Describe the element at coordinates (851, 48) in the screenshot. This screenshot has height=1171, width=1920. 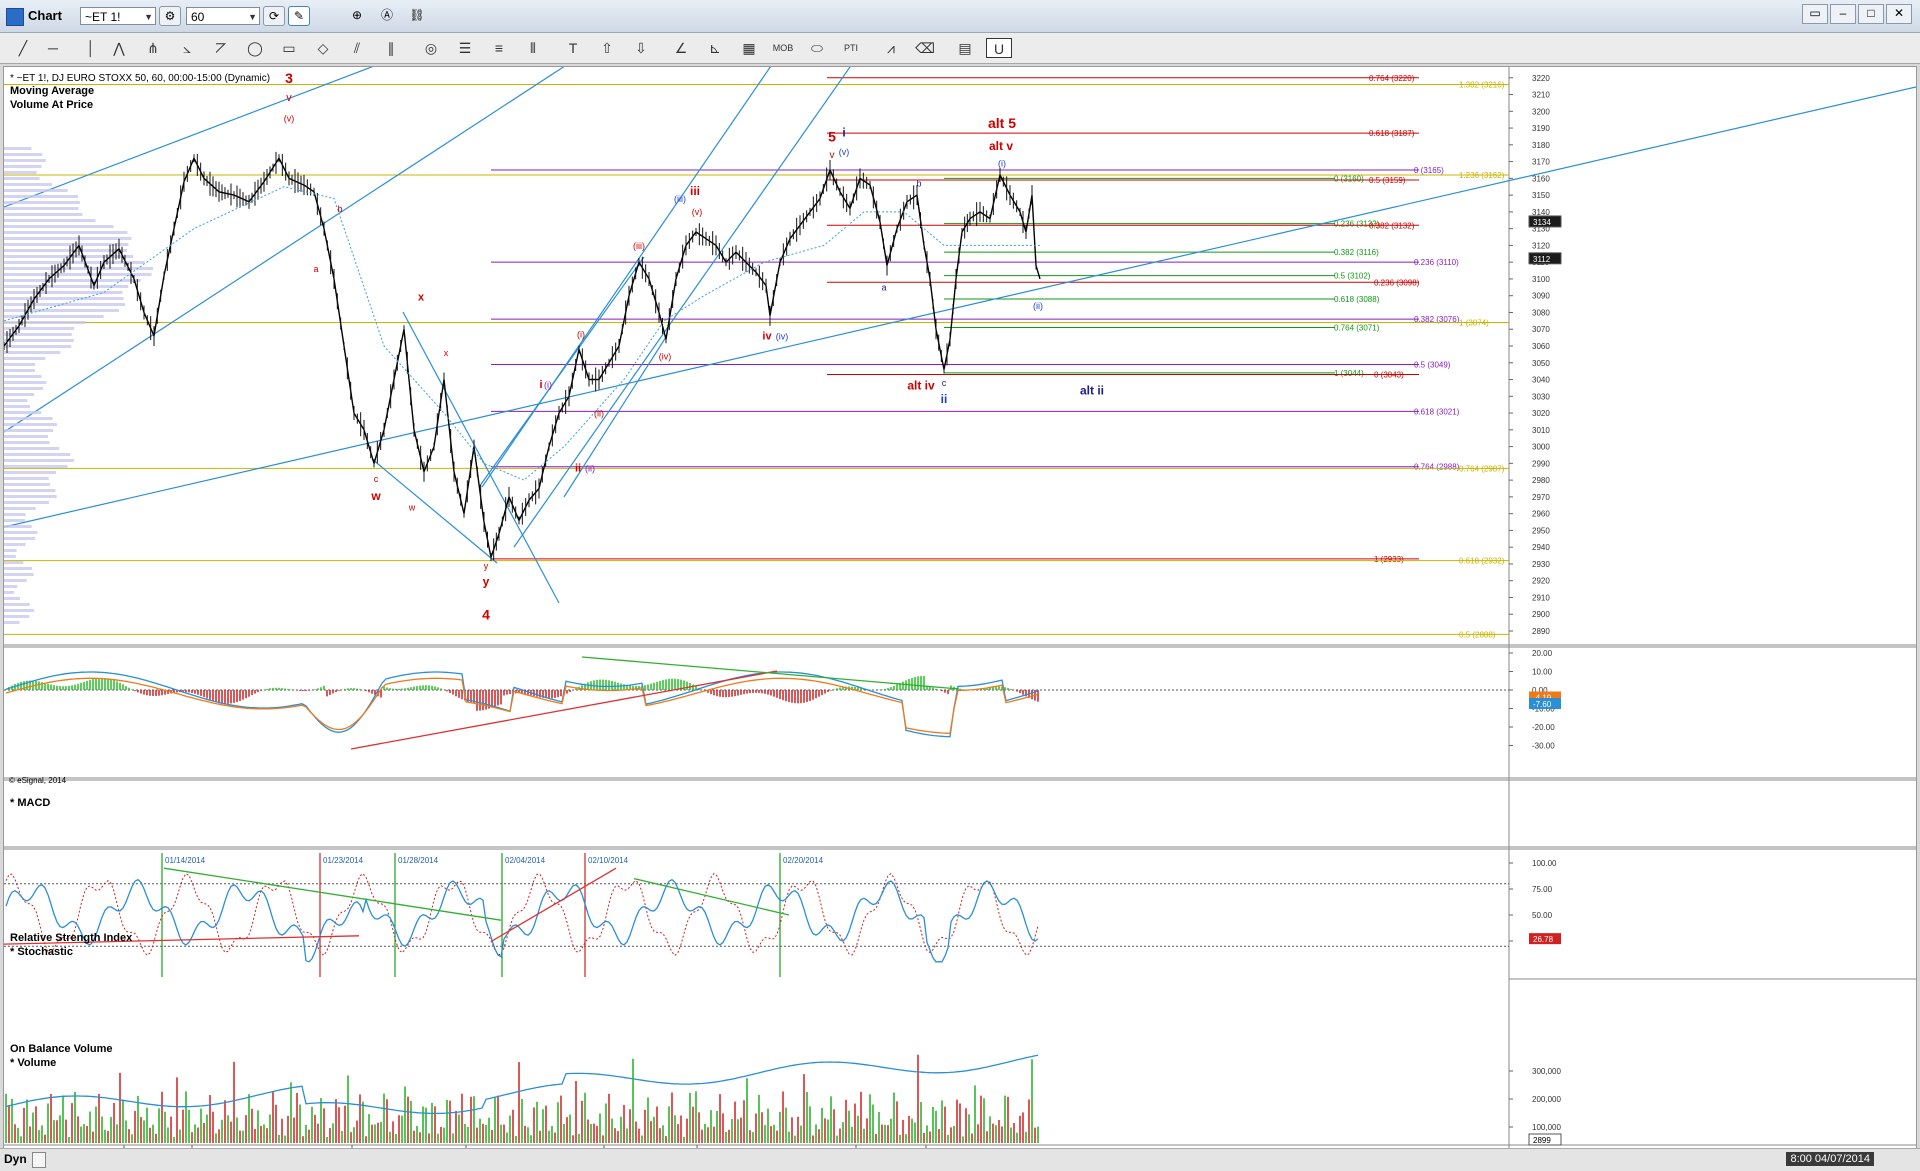
I see `pti-tool-icon: PTI` at that location.